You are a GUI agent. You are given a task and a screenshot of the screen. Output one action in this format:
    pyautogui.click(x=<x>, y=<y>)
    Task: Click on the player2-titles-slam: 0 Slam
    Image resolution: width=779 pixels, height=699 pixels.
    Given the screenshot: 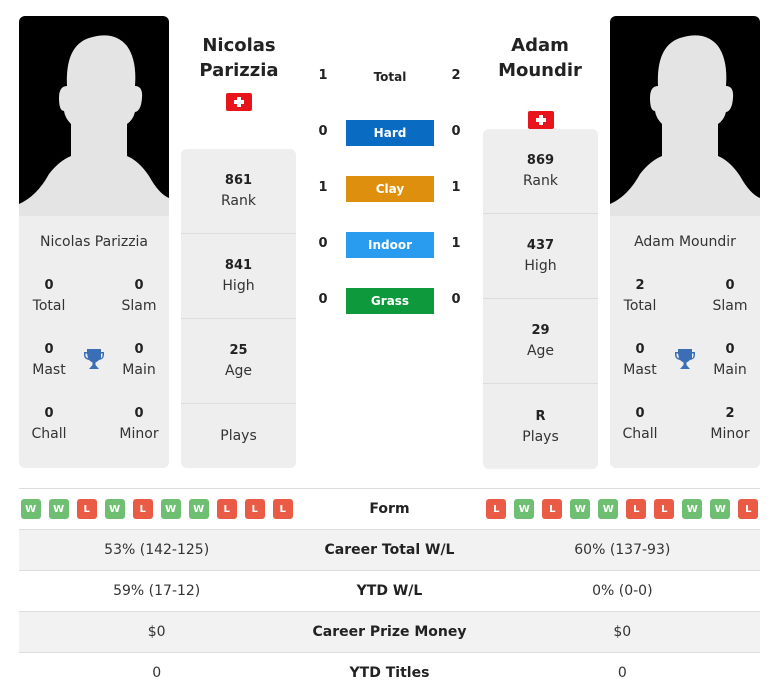 What is the action you would take?
    pyautogui.click(x=730, y=296)
    